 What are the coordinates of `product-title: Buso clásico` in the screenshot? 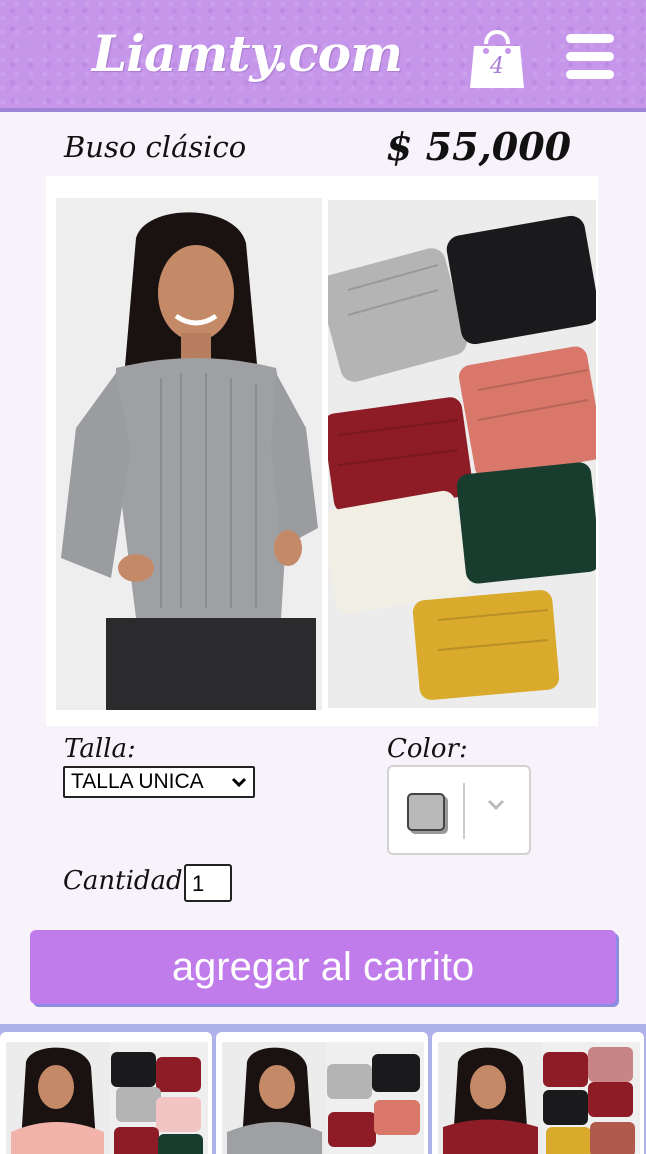 It's located at (155, 147).